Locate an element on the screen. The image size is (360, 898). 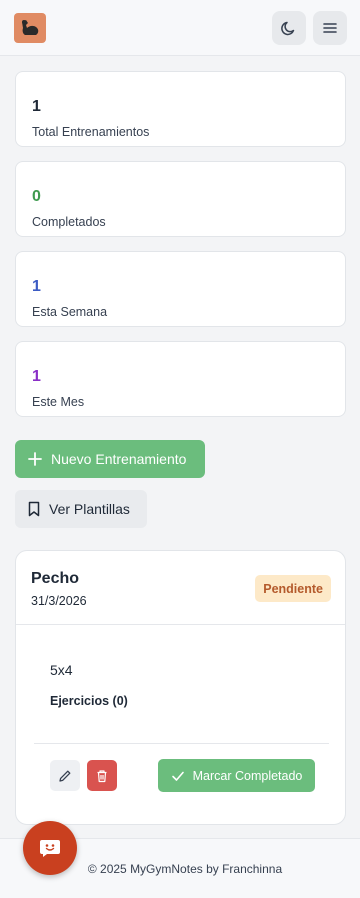
delete-button is located at coordinates (102, 775).